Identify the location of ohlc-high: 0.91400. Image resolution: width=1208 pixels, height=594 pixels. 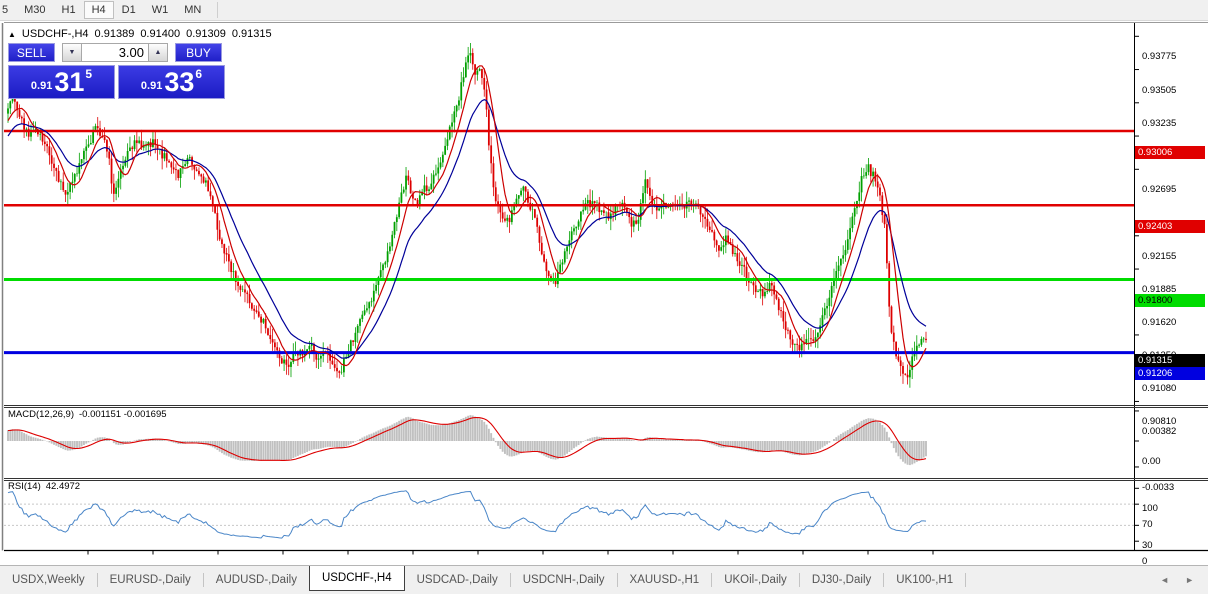
(160, 34).